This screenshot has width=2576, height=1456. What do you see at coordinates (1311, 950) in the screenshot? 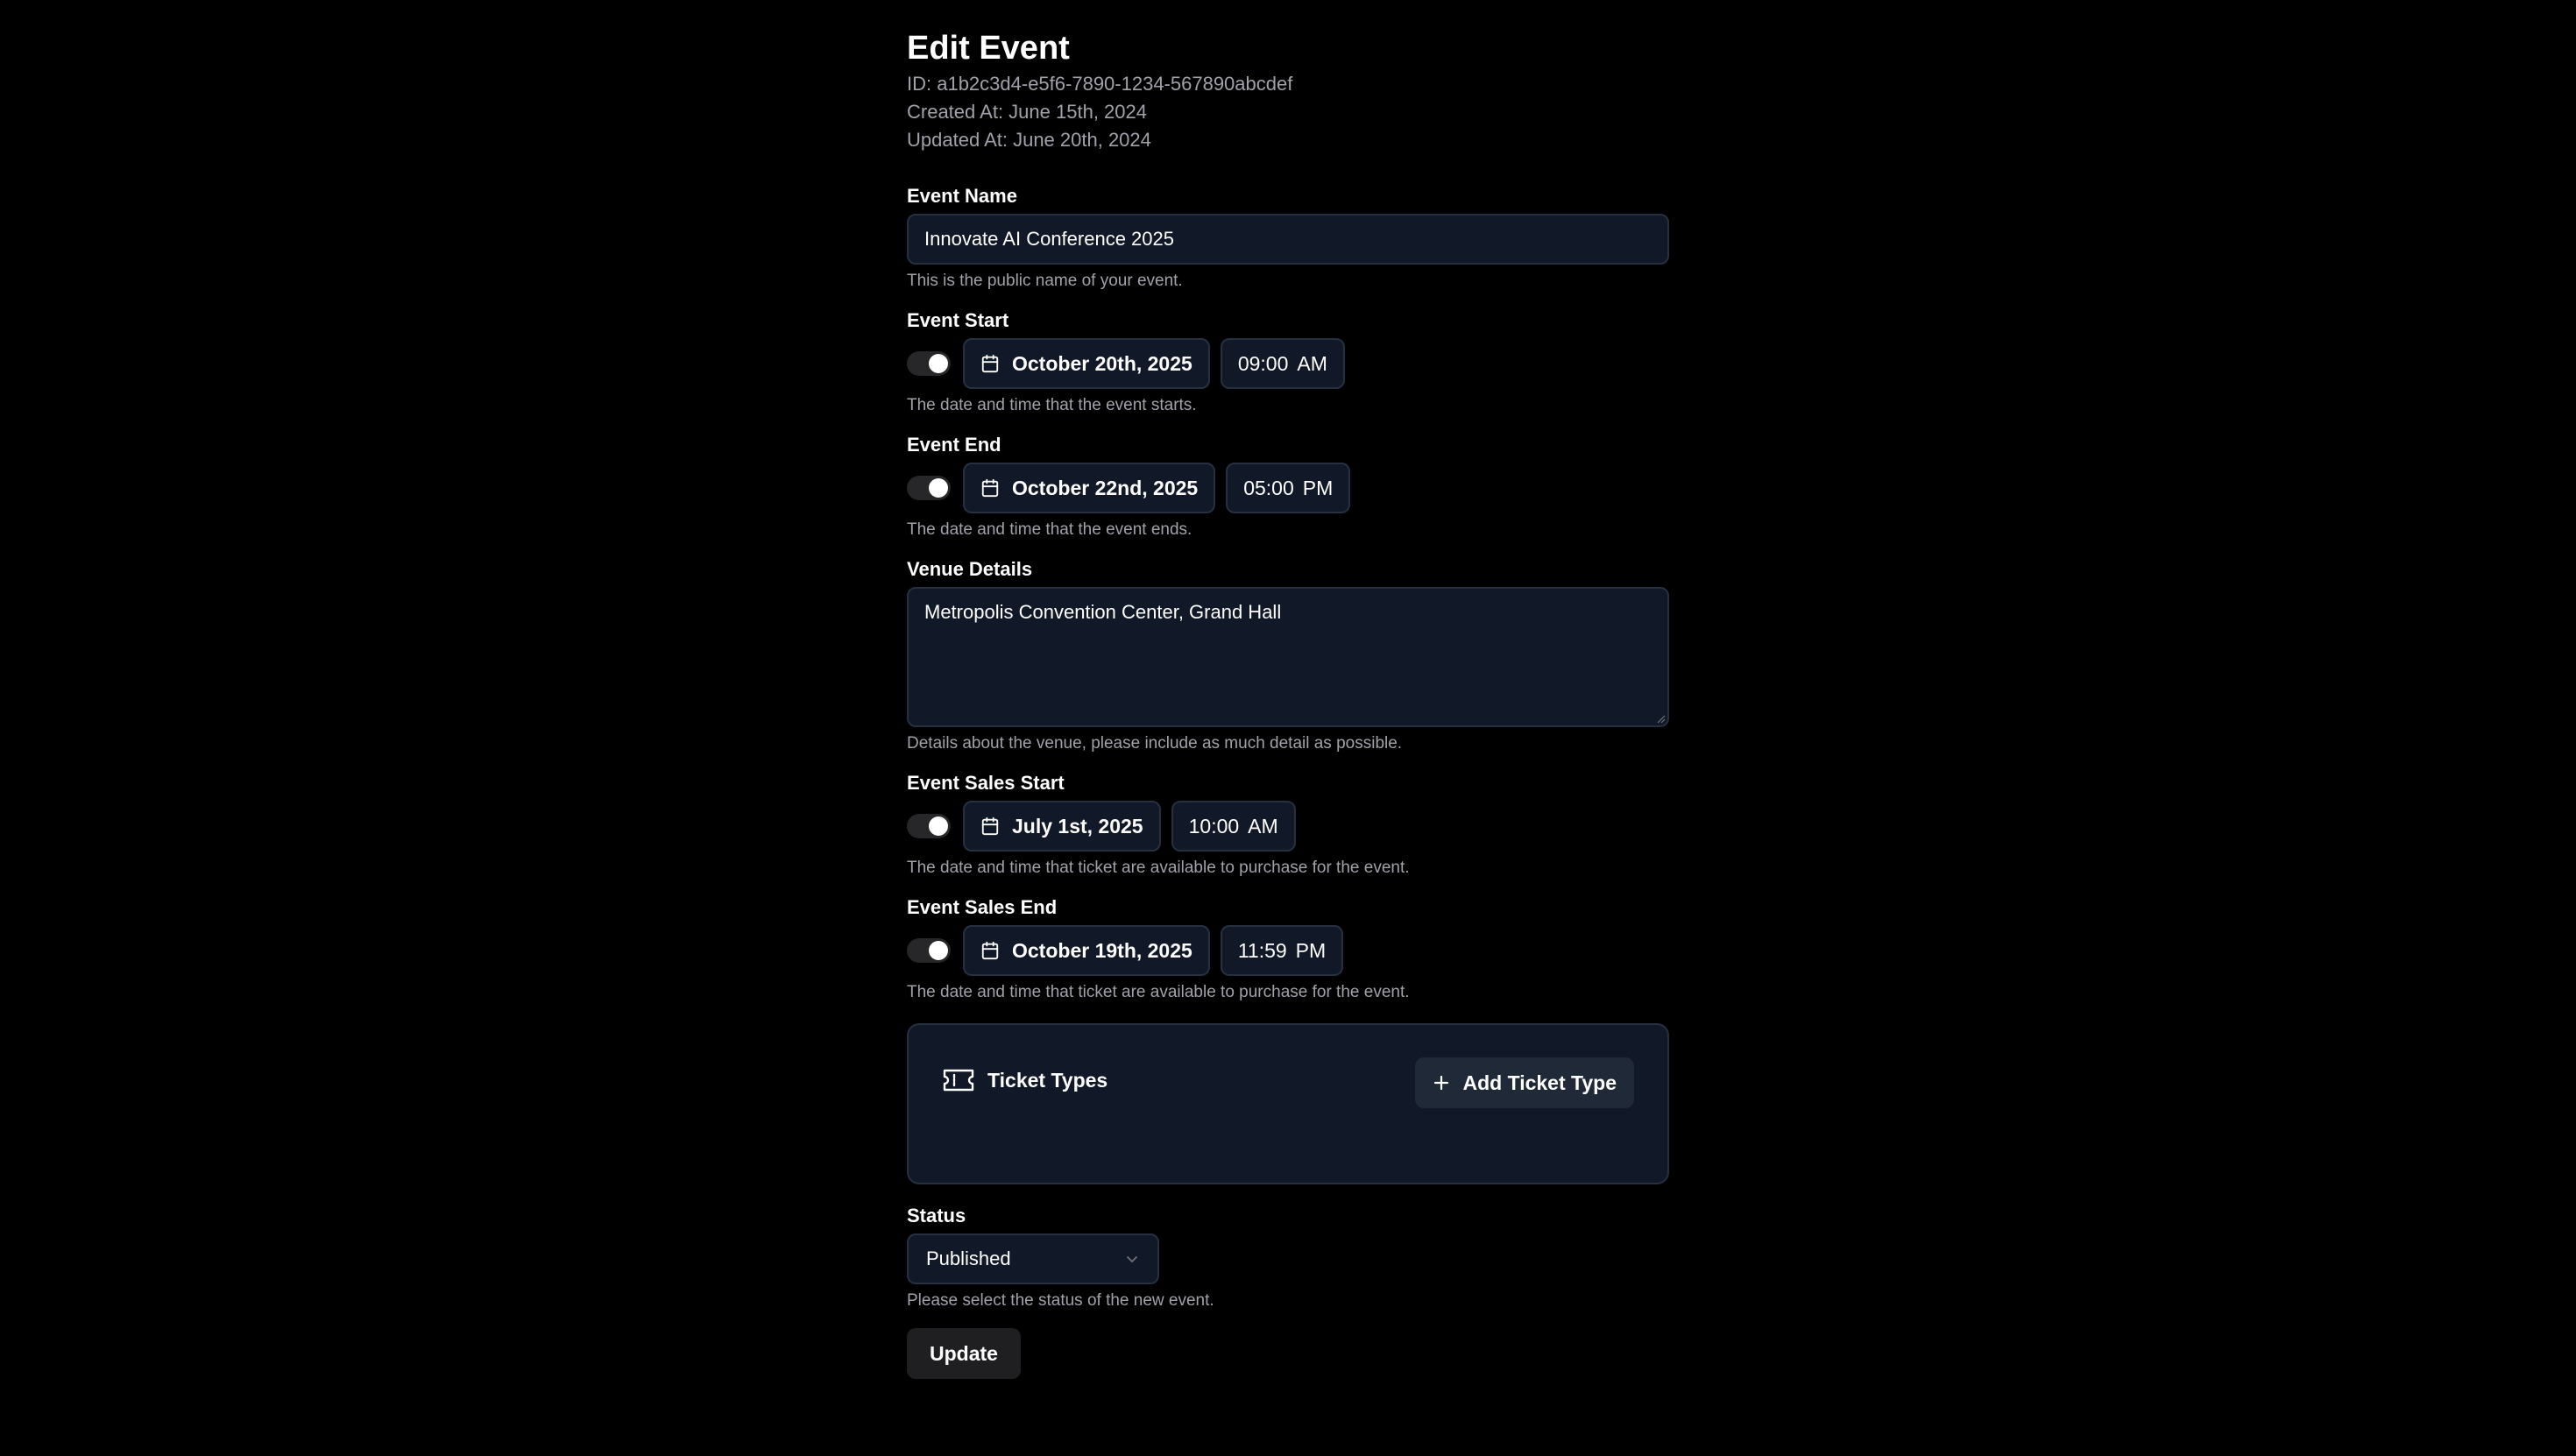
I see `sales-end-ampm: PM` at bounding box center [1311, 950].